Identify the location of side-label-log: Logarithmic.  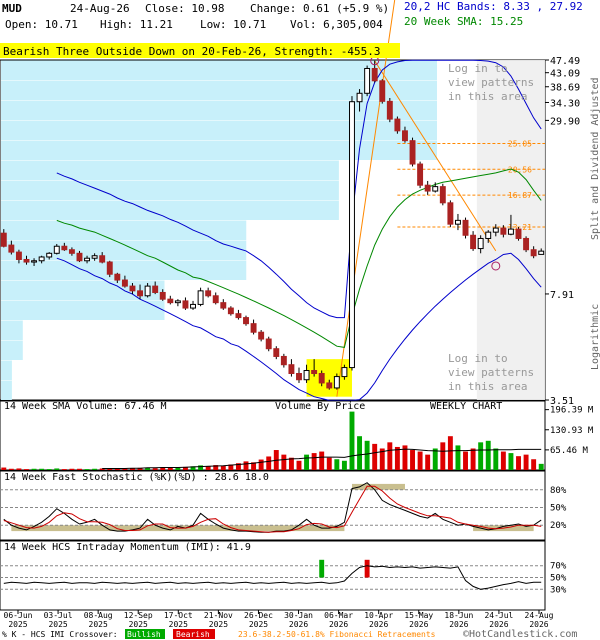
(595, 337).